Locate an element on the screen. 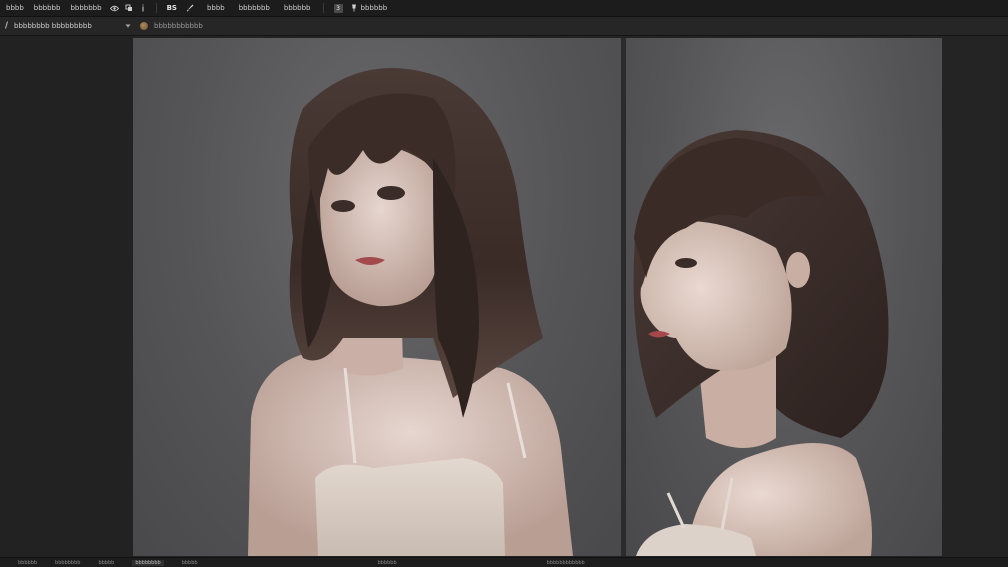 The width and height of the screenshot is (1008, 567). status-item-3: bbbbb is located at coordinates (106, 563).